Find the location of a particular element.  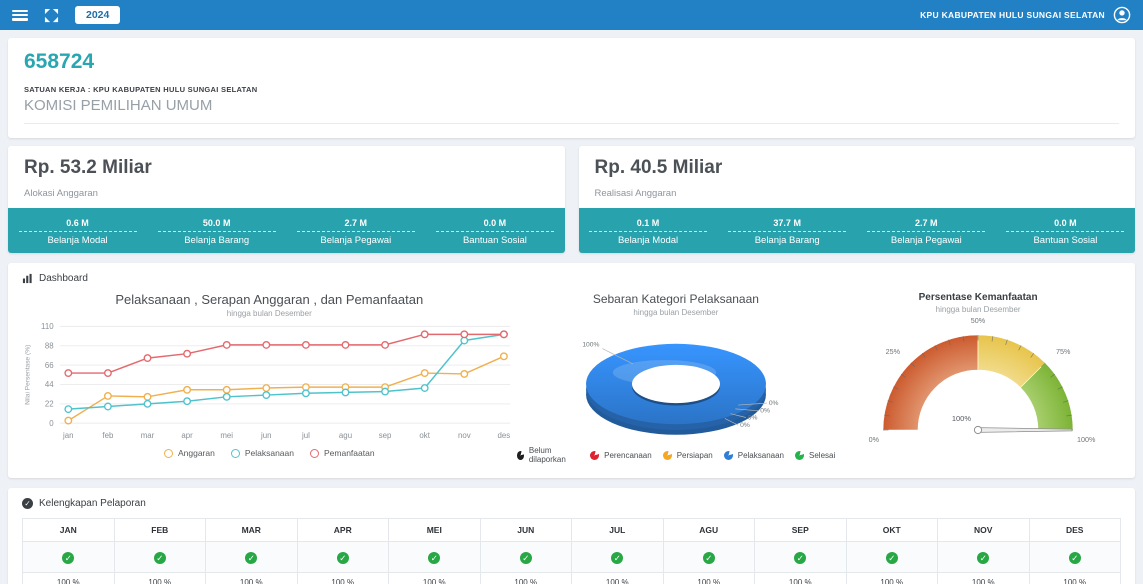

realisasi-amount: Rp. 40.5 Miliar is located at coordinates (658, 167).